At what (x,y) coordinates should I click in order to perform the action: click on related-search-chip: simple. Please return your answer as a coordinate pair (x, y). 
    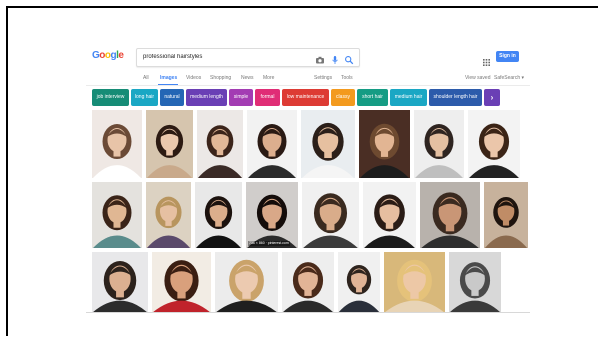
    Looking at the image, I should click on (241, 97).